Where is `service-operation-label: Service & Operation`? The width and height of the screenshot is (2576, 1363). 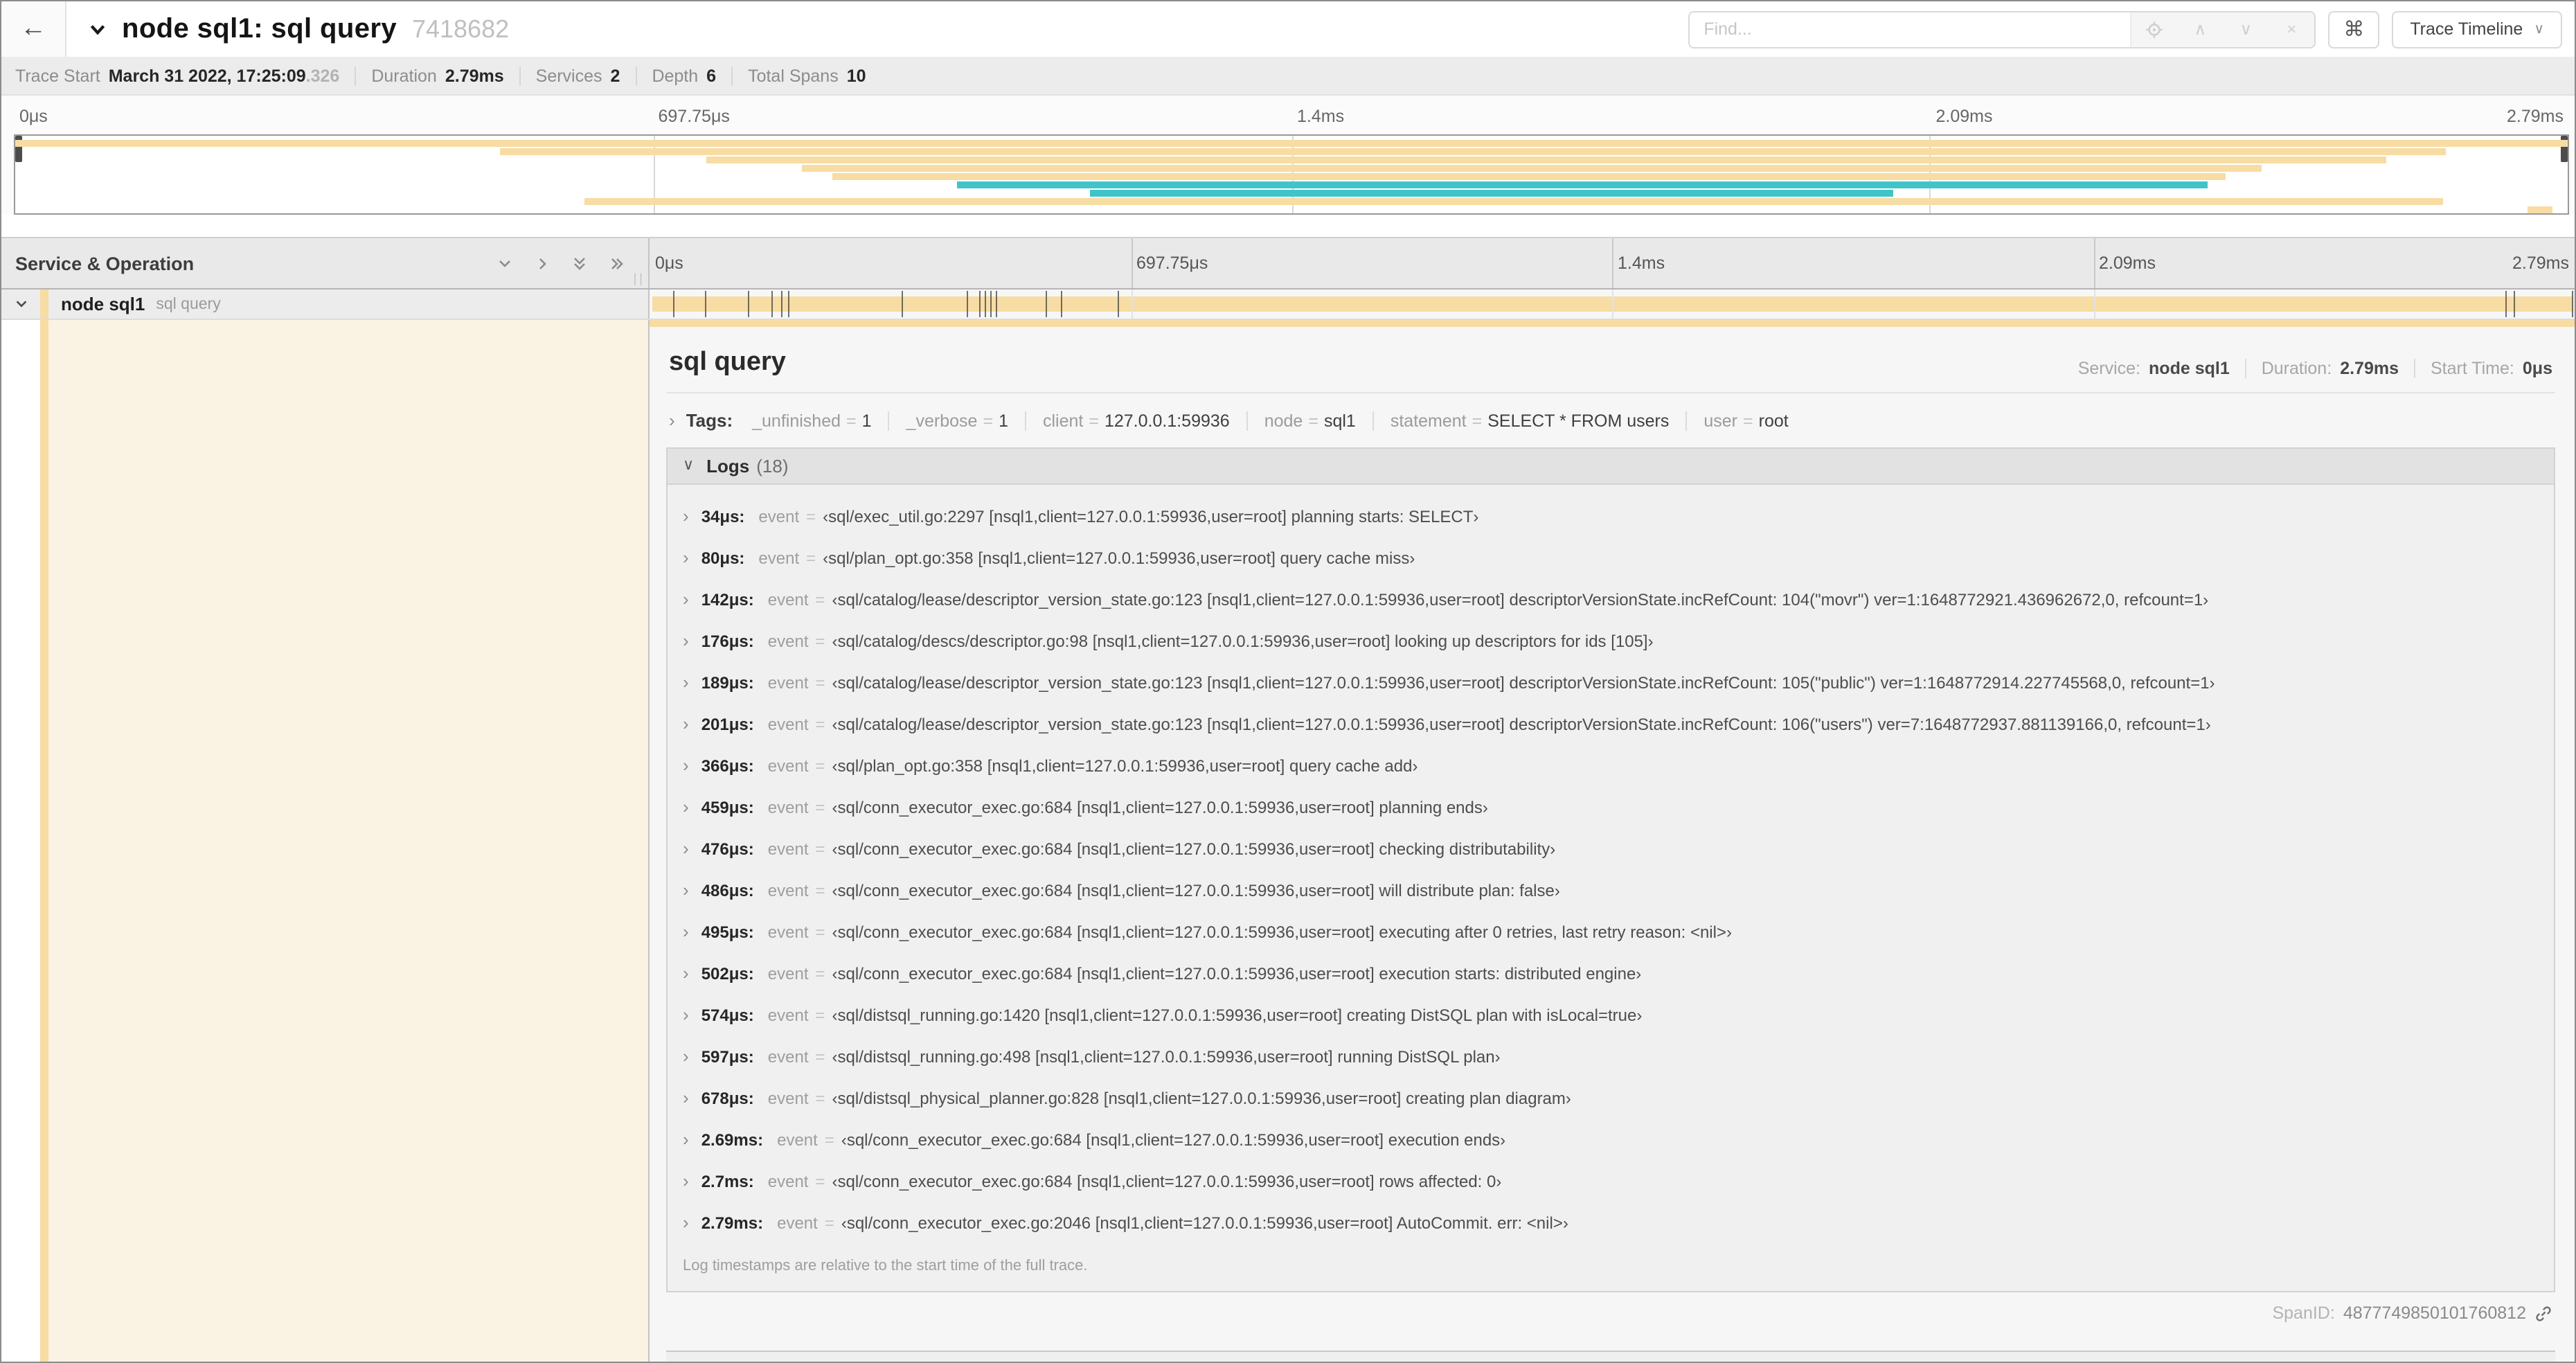
service-operation-label: Service & Operation is located at coordinates (105, 264).